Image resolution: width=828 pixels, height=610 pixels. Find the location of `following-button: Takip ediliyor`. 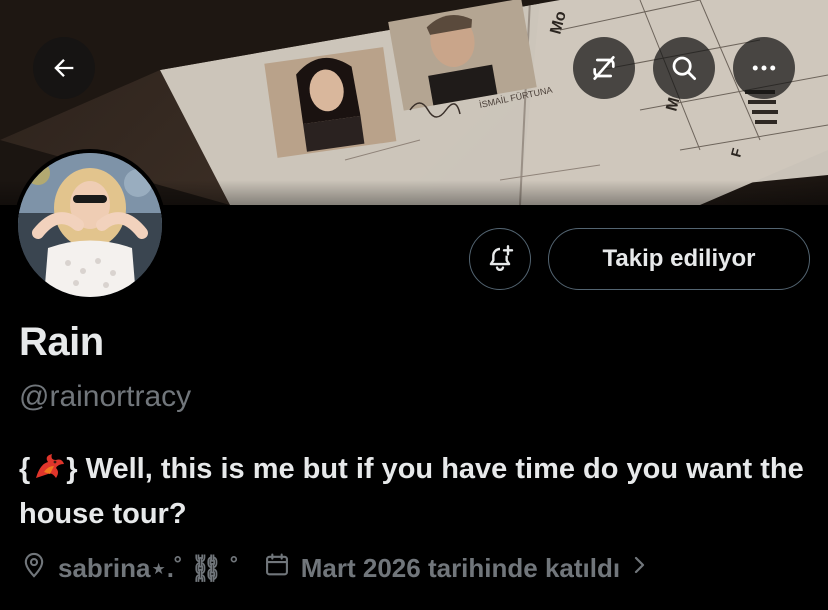

following-button: Takip ediliyor is located at coordinates (679, 259).